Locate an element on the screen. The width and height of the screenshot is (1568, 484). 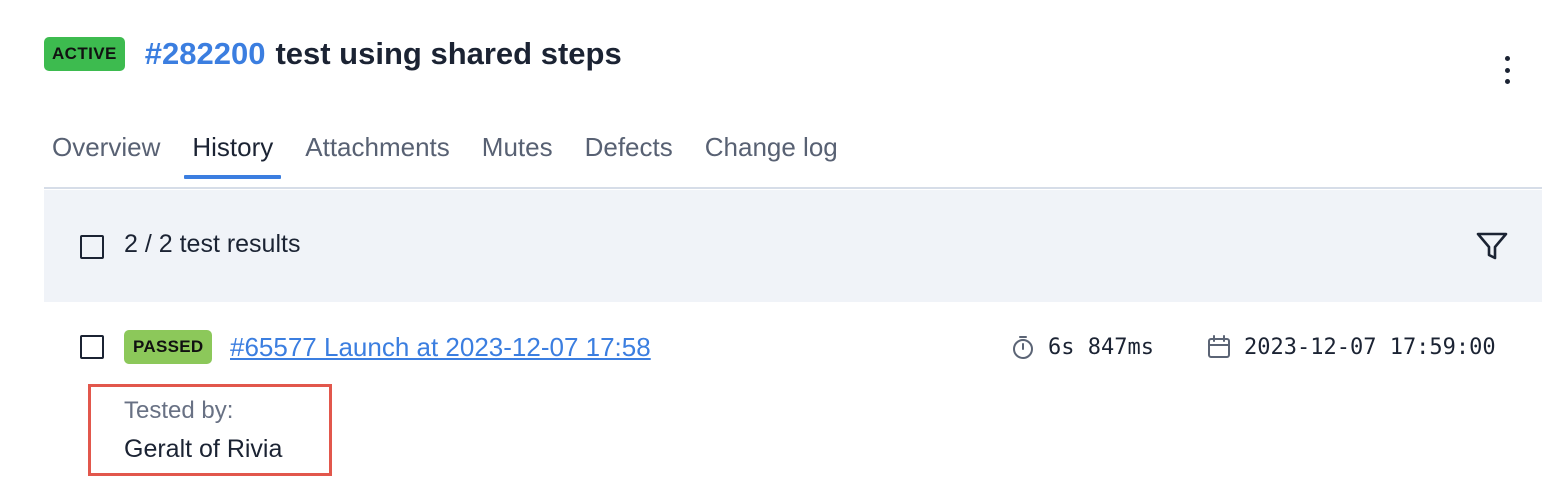
duration: 6s 847ms is located at coordinates (1082, 347).